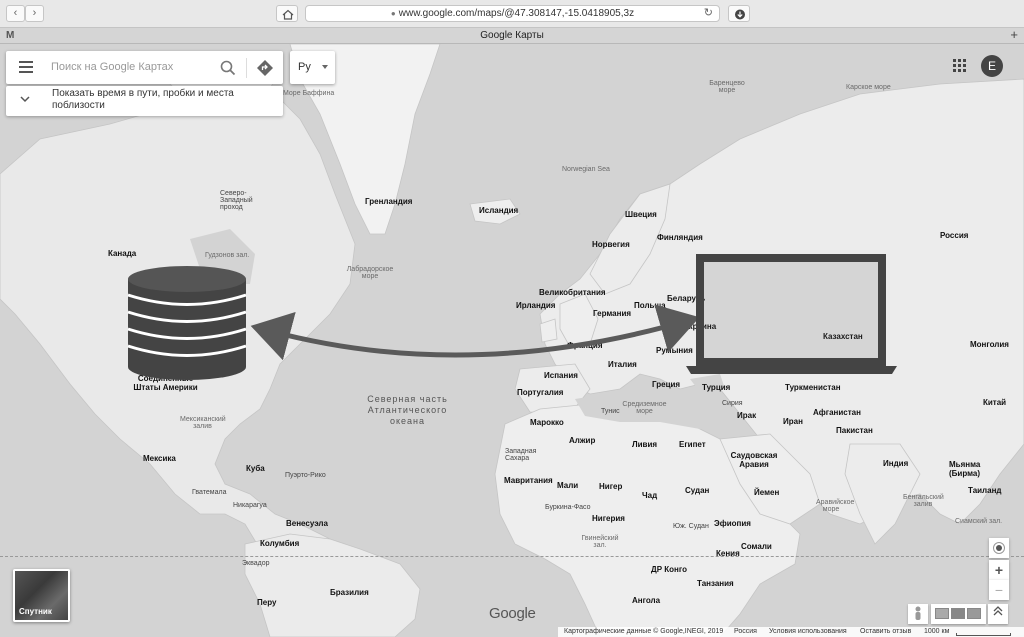 The width and height of the screenshot is (1024, 637). I want to click on layer-thumbnails, so click(958, 614).